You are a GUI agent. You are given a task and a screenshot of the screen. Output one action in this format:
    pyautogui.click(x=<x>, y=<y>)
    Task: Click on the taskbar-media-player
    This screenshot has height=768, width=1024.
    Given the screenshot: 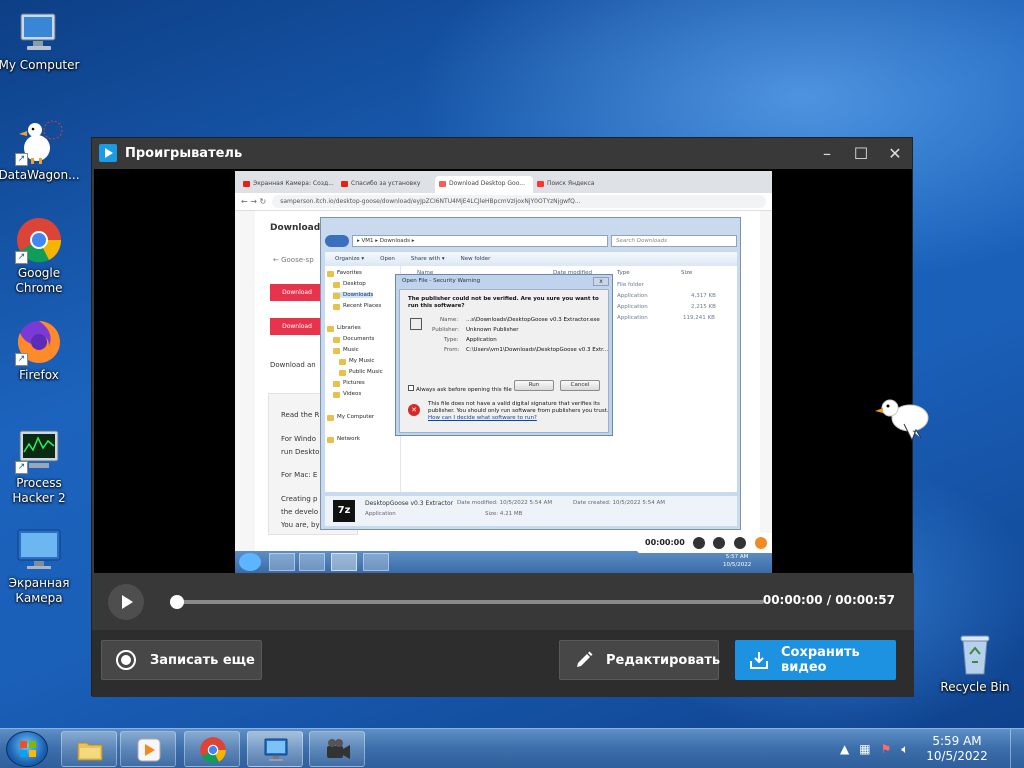 What is the action you would take?
    pyautogui.click(x=148, y=749)
    